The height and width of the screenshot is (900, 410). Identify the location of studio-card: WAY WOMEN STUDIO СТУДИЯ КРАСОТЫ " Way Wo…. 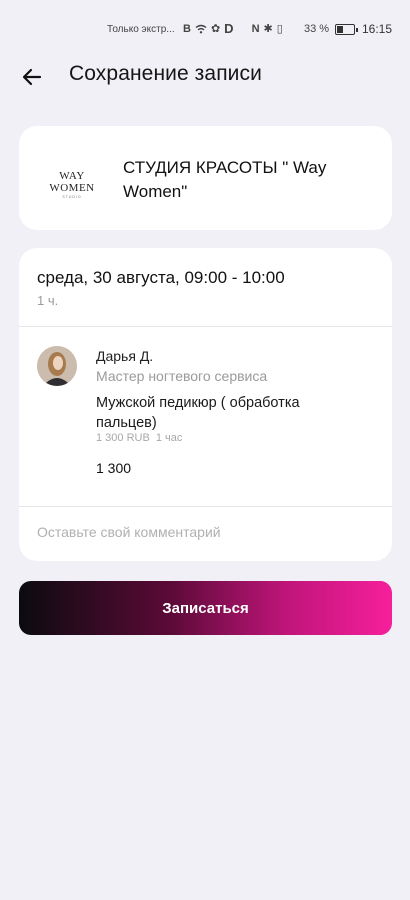
(205, 178).